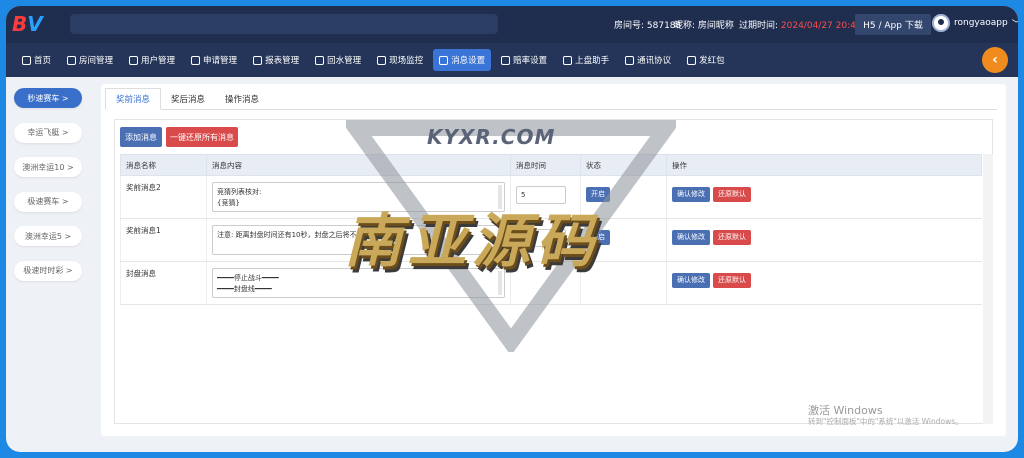 Image resolution: width=1024 pixels, height=458 pixels. What do you see at coordinates (712, 61) in the screenshot?
I see `nav-label: 发红包` at bounding box center [712, 61].